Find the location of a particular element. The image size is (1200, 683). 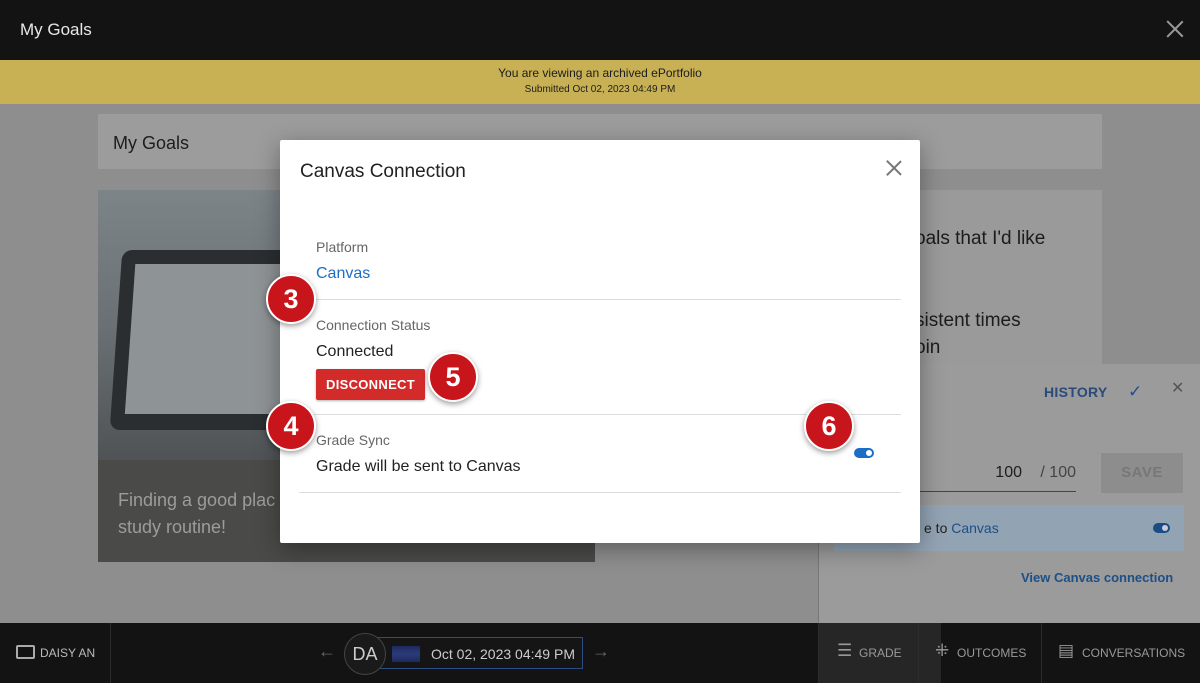

platform-label: Platform is located at coordinates (342, 247).